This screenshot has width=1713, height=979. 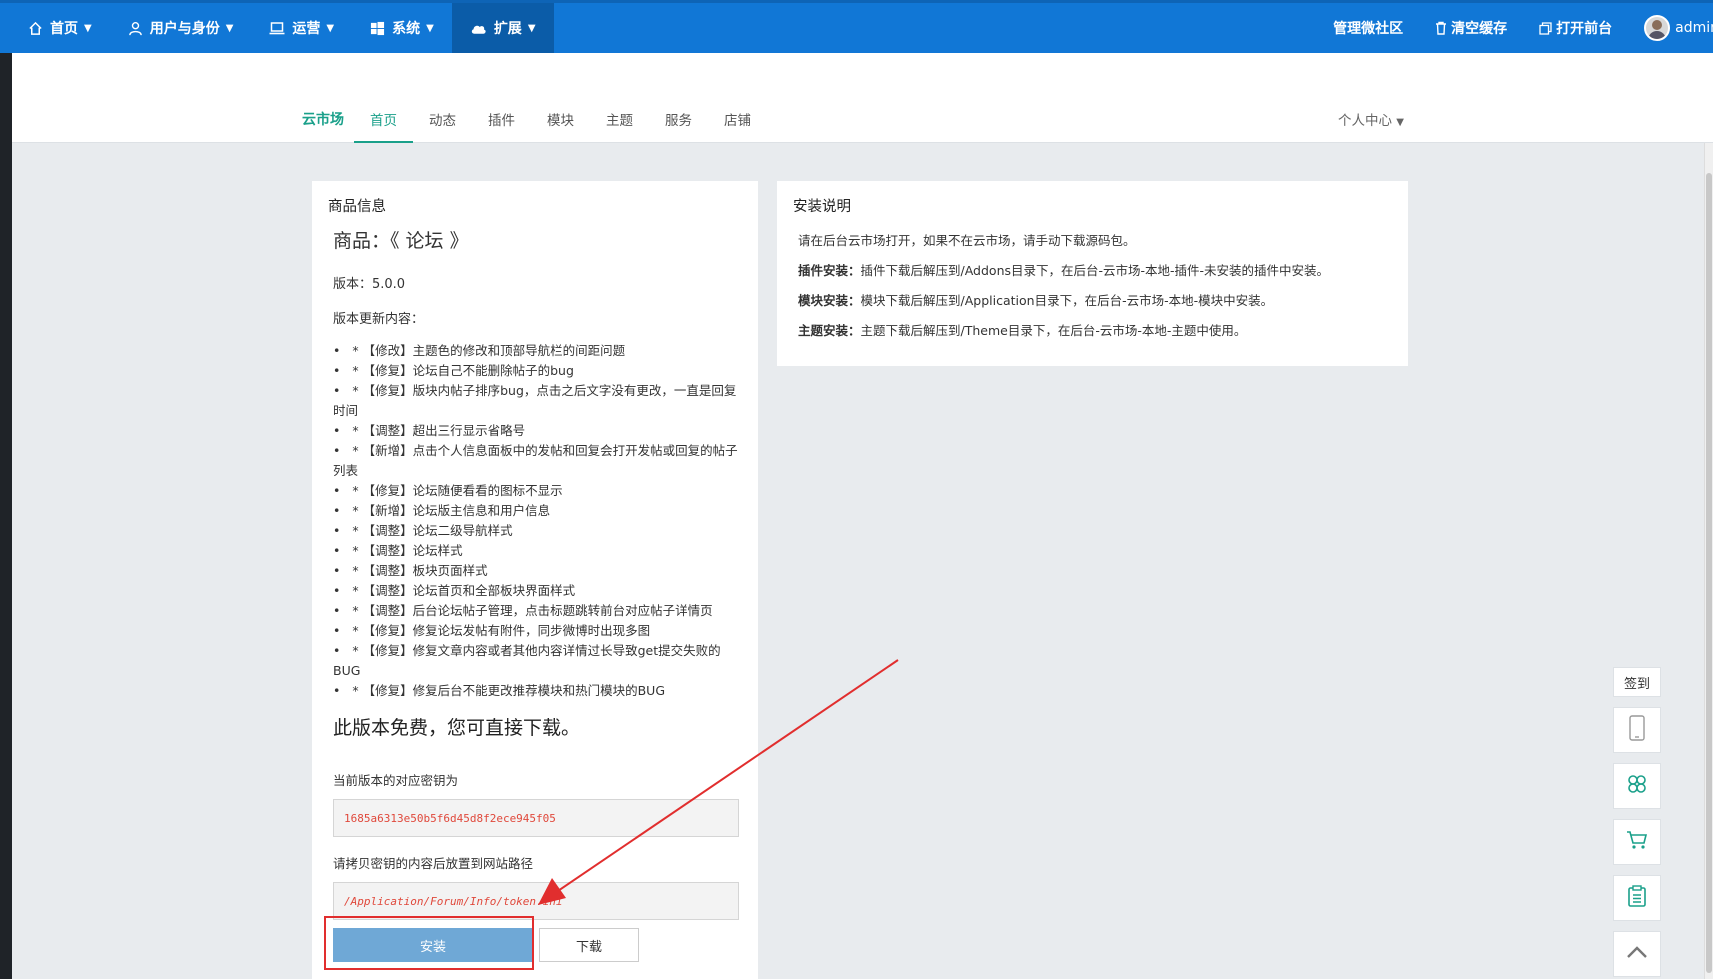 I want to click on topnav-item-home: 首页 ▼, so click(x=60, y=28).